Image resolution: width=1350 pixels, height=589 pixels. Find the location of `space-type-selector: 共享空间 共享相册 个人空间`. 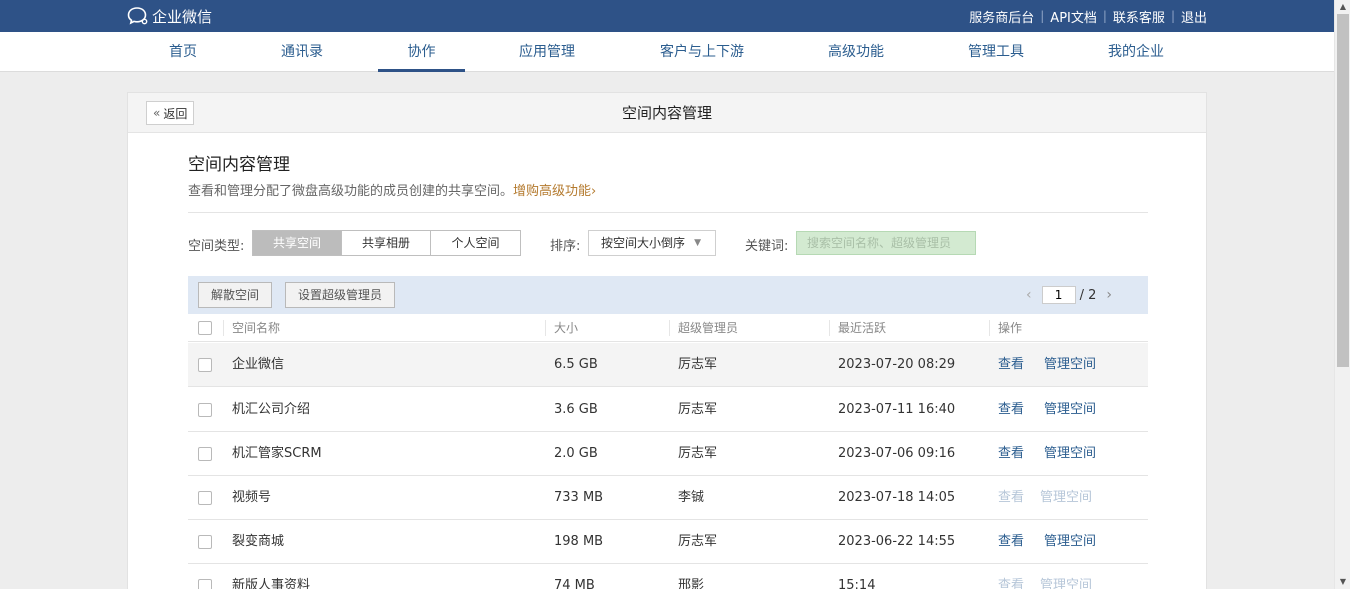

space-type-selector: 共享空间 共享相册 个人空间 is located at coordinates (386, 243).